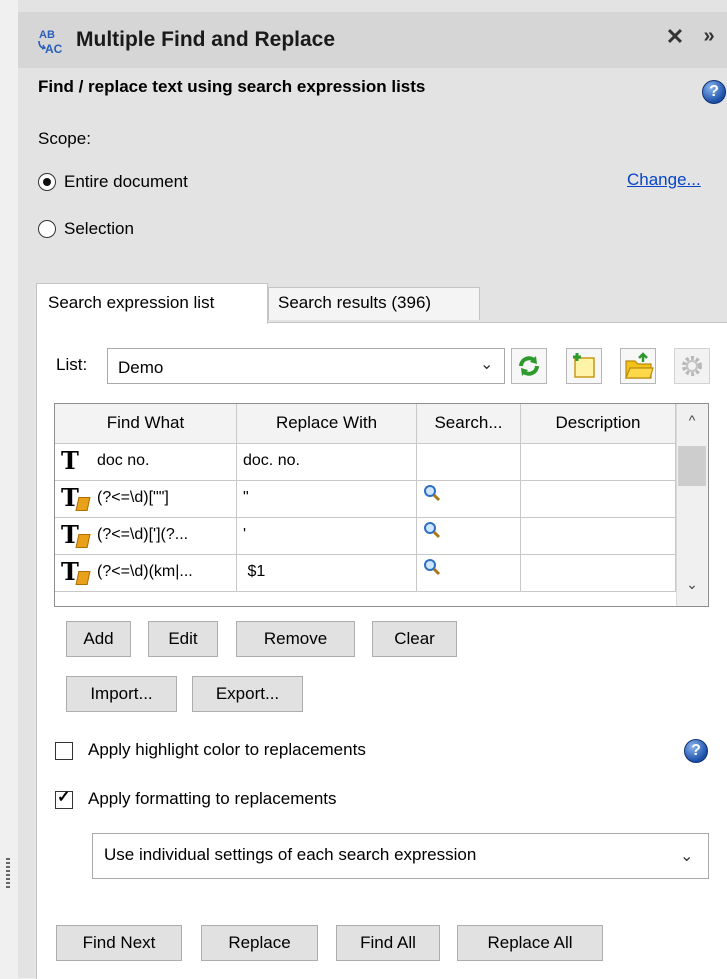 This screenshot has height=979, width=727. I want to click on settings-gear-icon, so click(692, 366).